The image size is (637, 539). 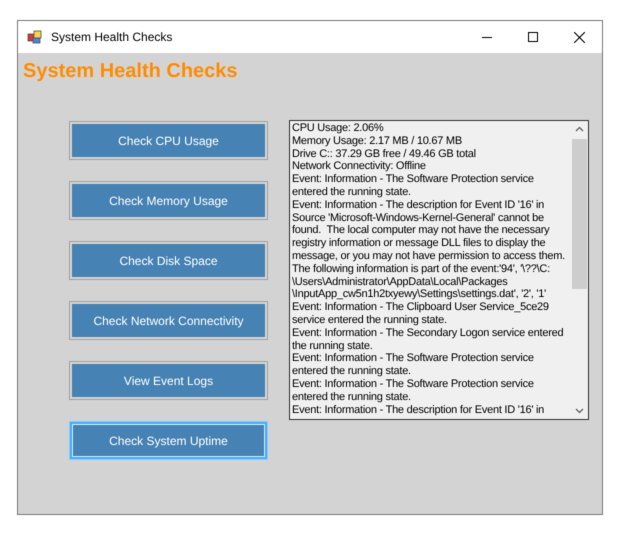 What do you see at coordinates (359, 167) in the screenshot?
I see `log-line: Network Connectivity: Offline` at bounding box center [359, 167].